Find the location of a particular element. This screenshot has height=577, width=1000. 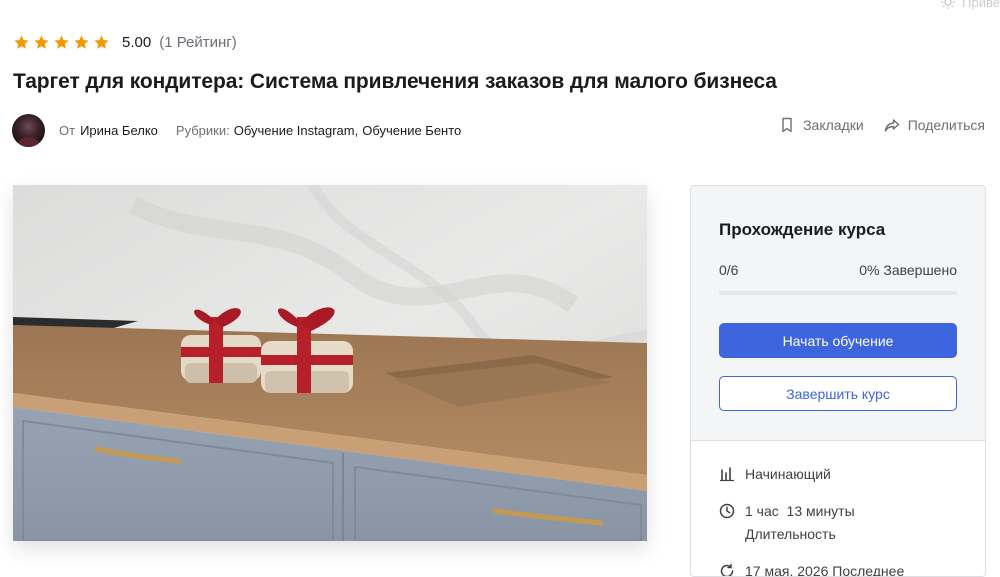

rating-stars is located at coordinates (61, 42).